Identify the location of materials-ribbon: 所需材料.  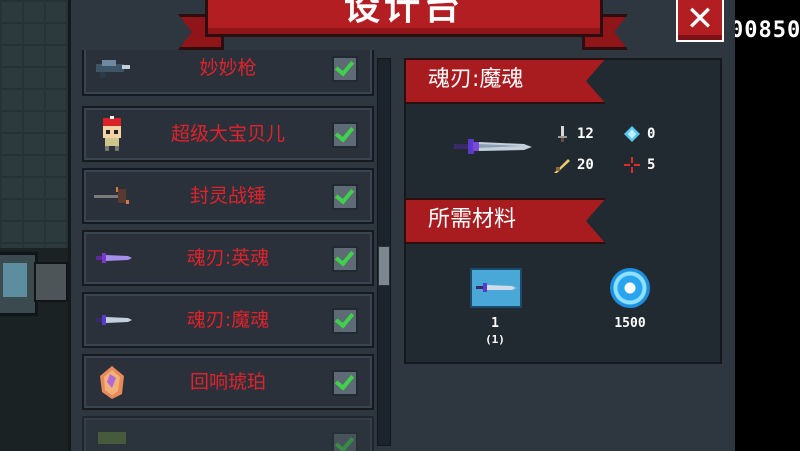
(505, 221).